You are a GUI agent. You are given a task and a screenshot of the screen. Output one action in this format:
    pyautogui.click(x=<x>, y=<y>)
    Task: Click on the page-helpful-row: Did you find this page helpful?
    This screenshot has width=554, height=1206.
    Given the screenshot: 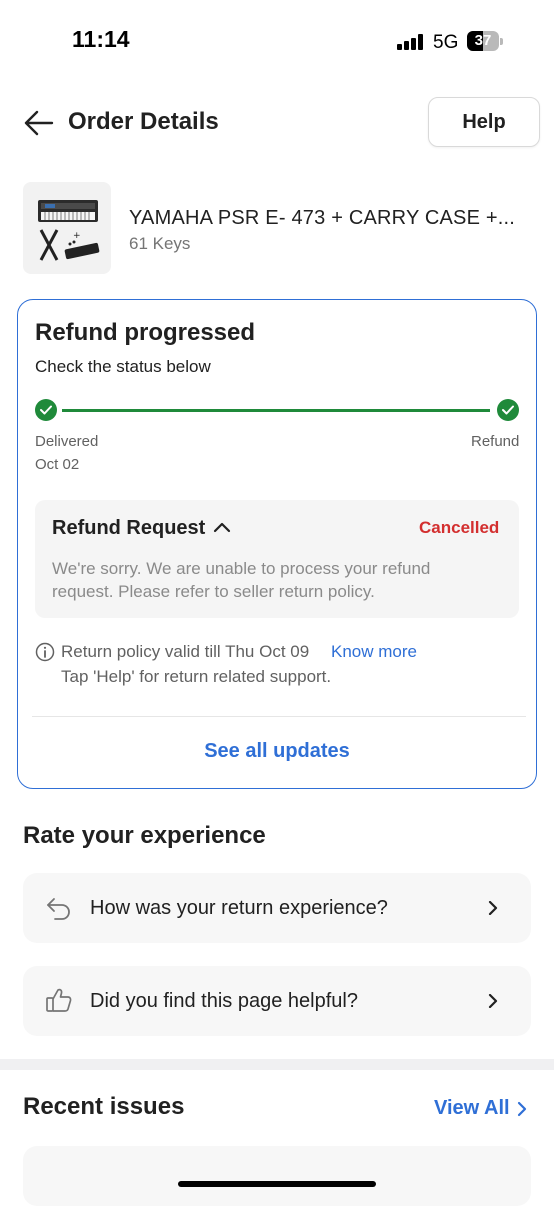 What is the action you would take?
    pyautogui.click(x=277, y=1001)
    